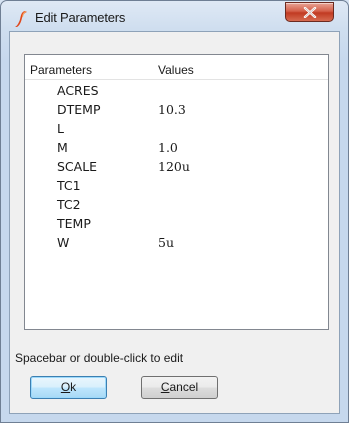 Image resolution: width=349 pixels, height=423 pixels. What do you see at coordinates (69, 204) in the screenshot?
I see `parameter-name: TC2` at bounding box center [69, 204].